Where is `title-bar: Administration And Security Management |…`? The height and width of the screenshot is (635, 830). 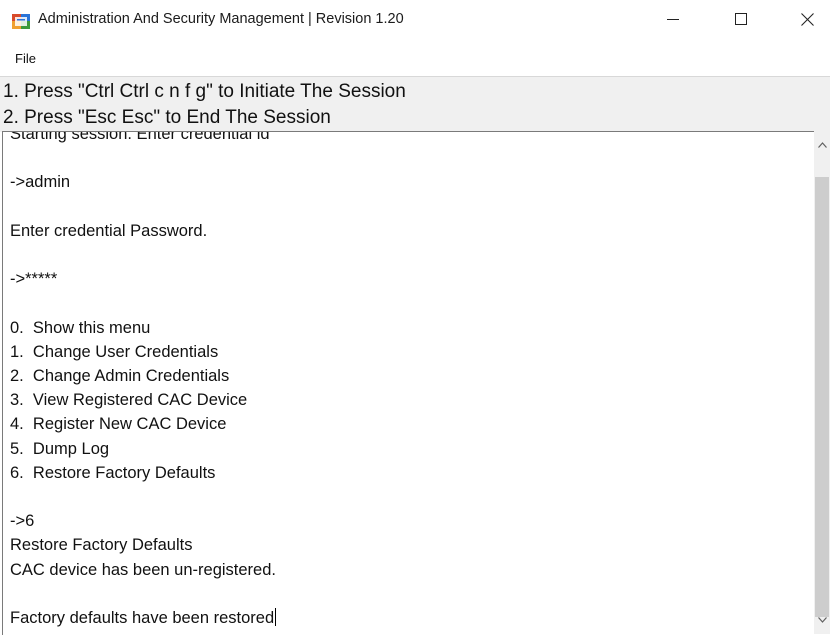 title-bar: Administration And Security Management |… is located at coordinates (415, 21).